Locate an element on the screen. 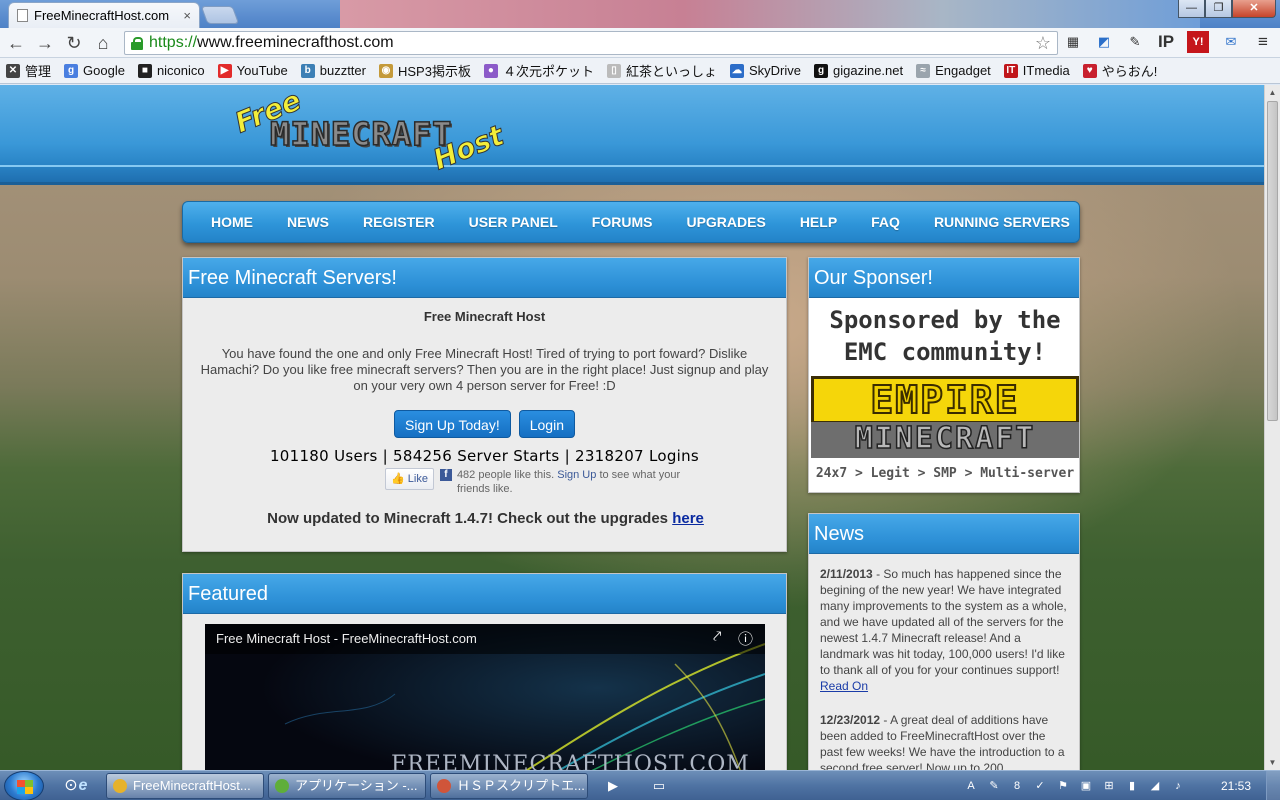 The width and height of the screenshot is (1280, 800). minimize-button: — is located at coordinates (1191, 9).